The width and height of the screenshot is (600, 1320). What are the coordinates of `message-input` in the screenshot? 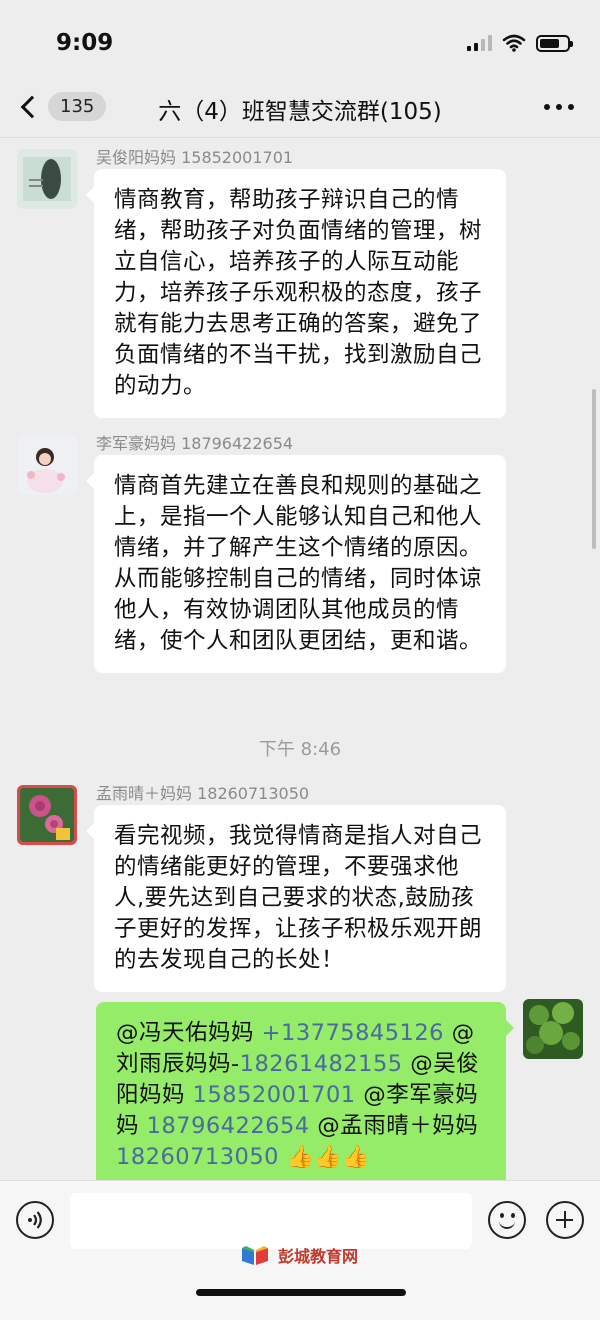 It's located at (271, 1221).